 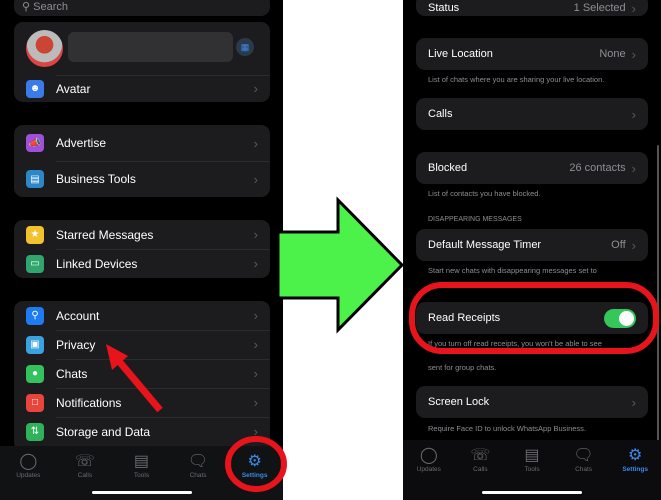 I want to click on megaphone-icon: 📣, so click(x=35, y=143).